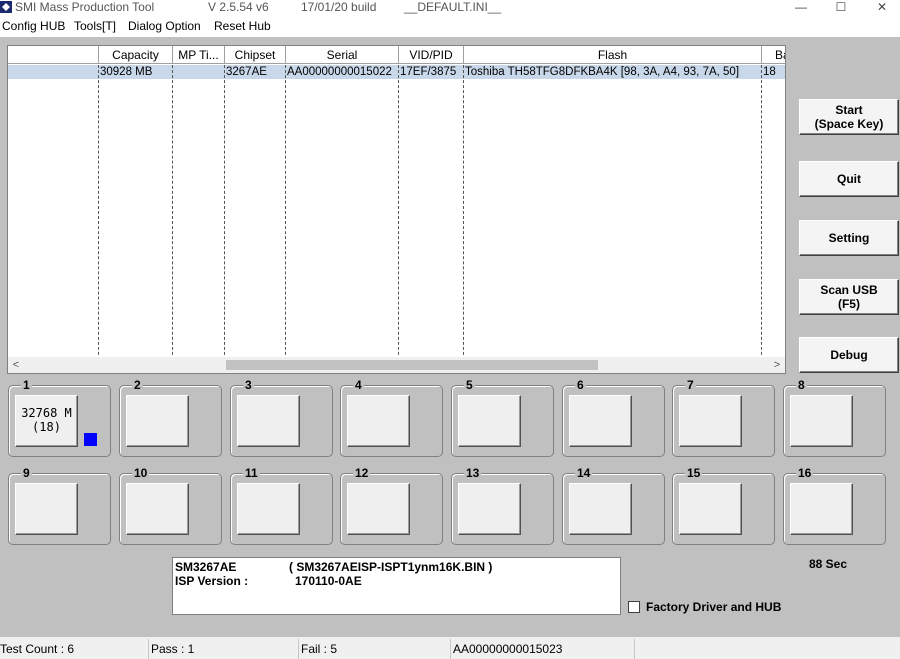 The width and height of the screenshot is (900, 659). What do you see at coordinates (328, 581) in the screenshot?
I see `isp-version-value: 170110-0AE` at bounding box center [328, 581].